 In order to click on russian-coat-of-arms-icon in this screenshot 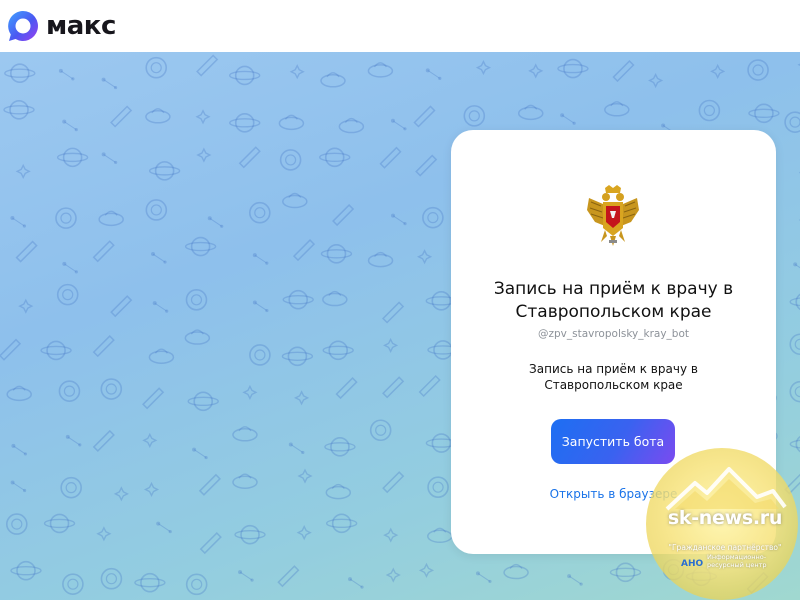, I will do `click(613, 215)`.